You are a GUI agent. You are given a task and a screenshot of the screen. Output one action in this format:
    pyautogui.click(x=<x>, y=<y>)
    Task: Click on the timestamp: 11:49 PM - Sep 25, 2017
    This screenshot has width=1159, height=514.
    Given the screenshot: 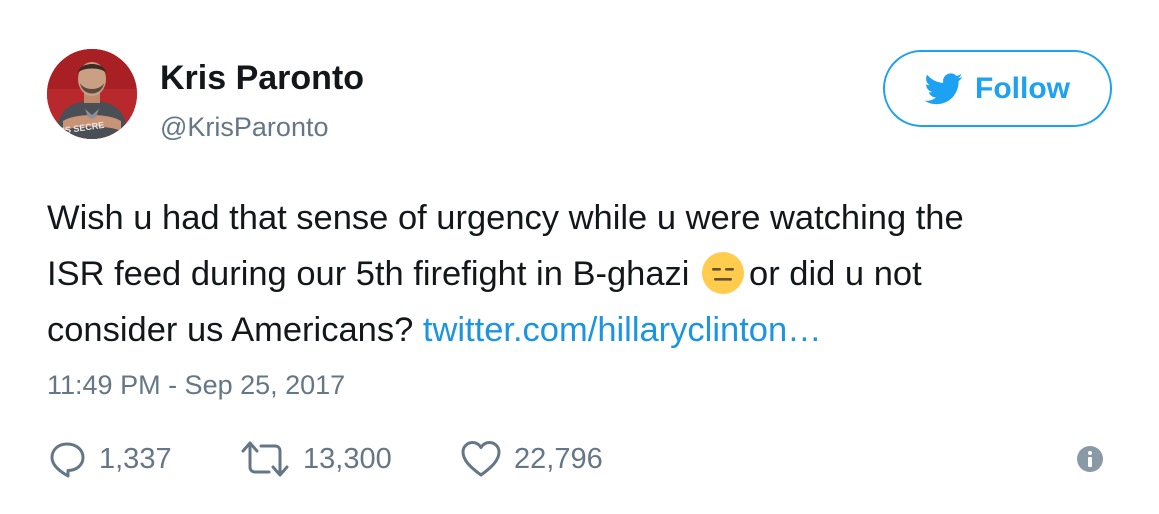 What is the action you would take?
    pyautogui.click(x=196, y=385)
    